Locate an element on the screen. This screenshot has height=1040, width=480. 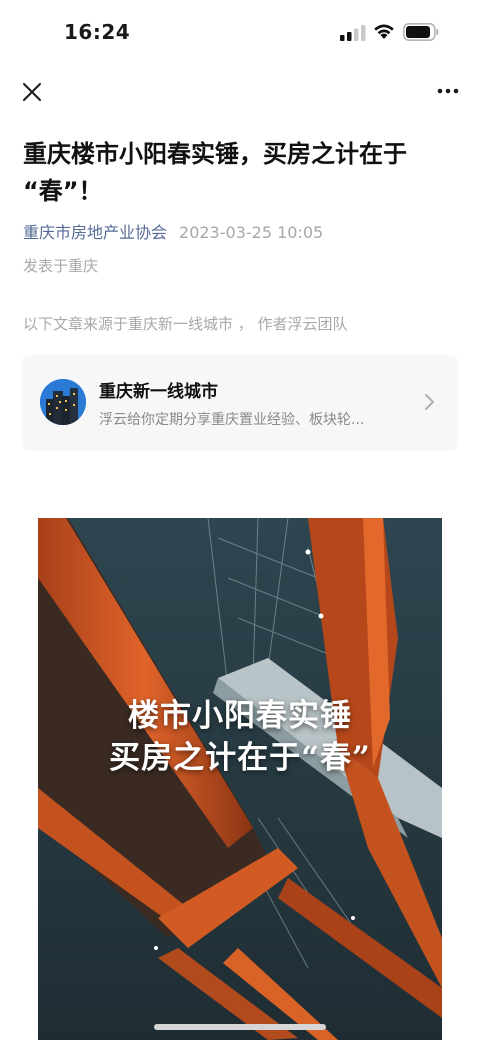
source-account-name: 重庆新一线城市 is located at coordinates (158, 392).